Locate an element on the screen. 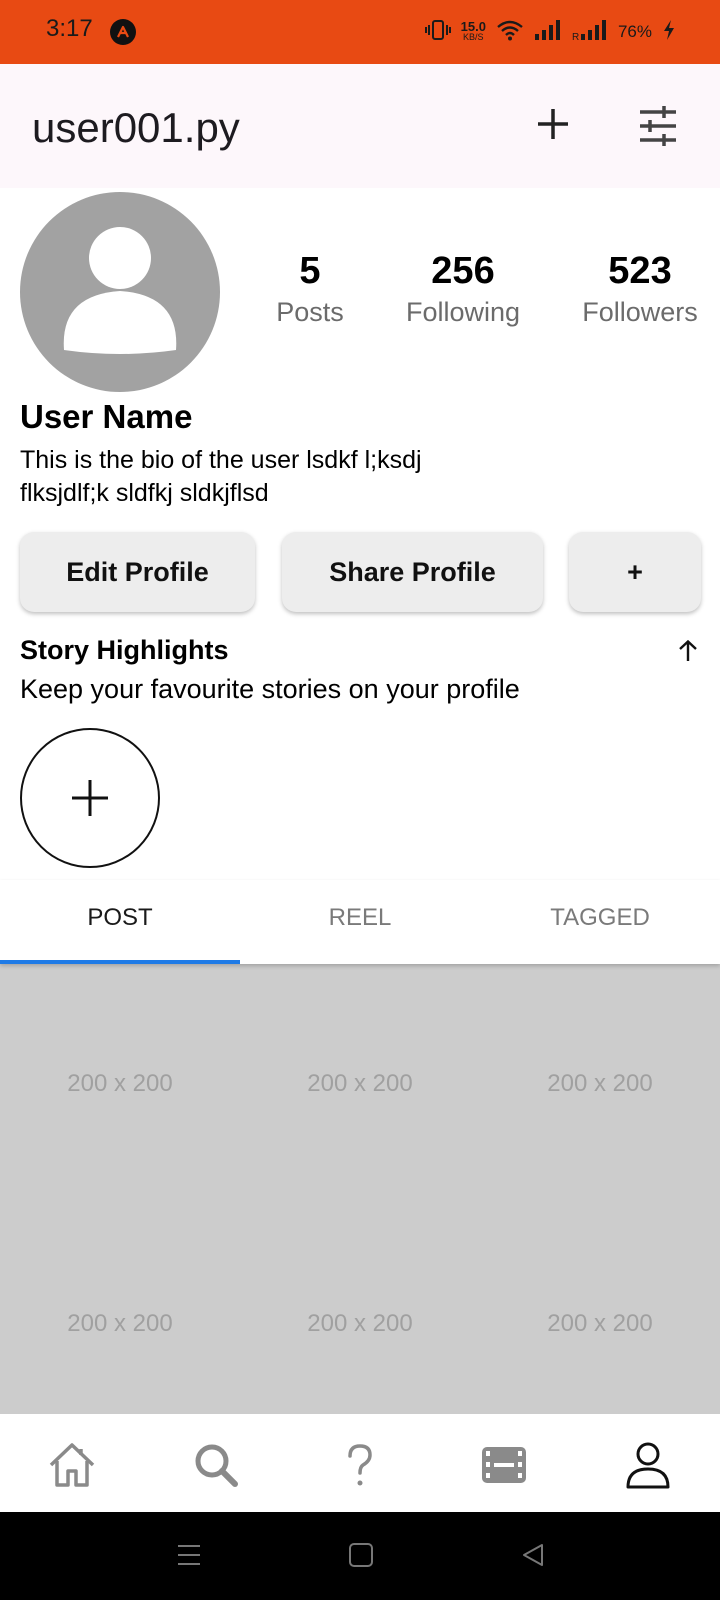 The image size is (720, 1600). net-speed: 15.0 KB/S is located at coordinates (473, 30).